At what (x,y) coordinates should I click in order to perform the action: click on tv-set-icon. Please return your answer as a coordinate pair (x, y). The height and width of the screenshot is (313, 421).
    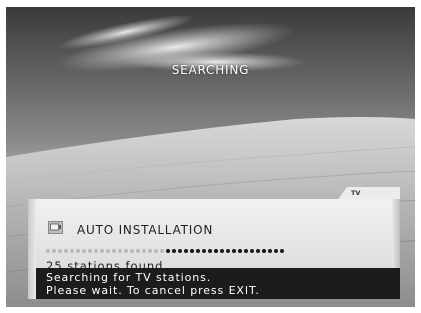
    Looking at the image, I should click on (55, 227).